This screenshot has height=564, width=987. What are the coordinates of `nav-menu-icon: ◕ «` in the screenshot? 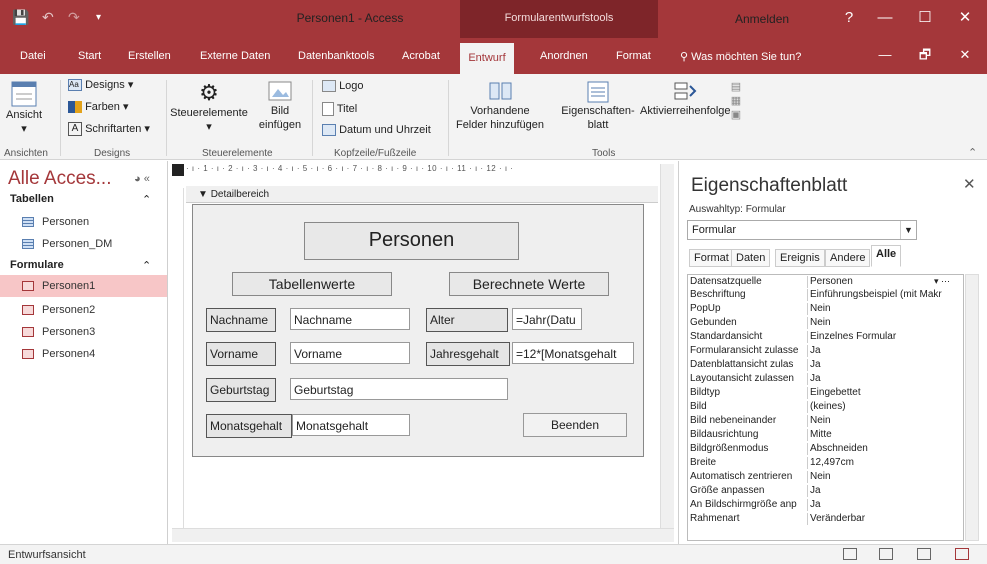 It's located at (142, 179).